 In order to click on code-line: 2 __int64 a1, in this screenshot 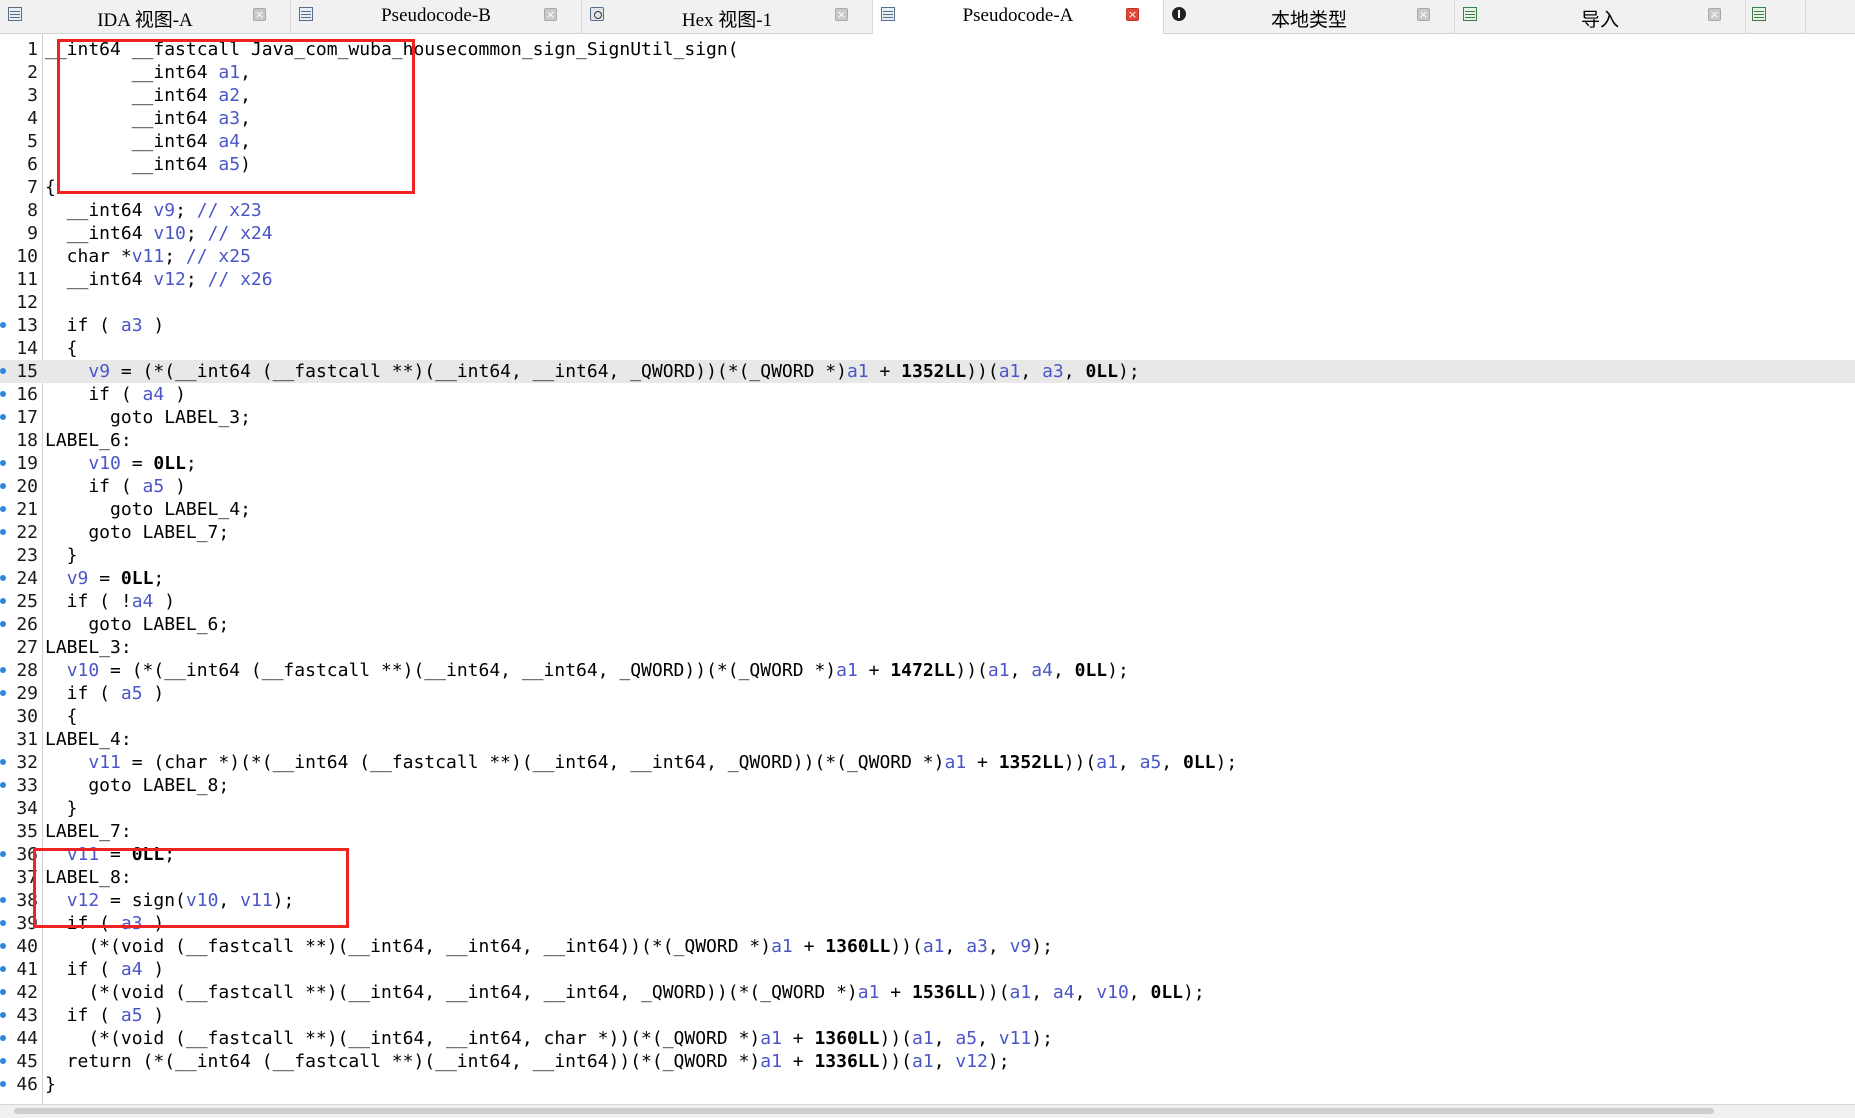, I will do `click(927, 72)`.